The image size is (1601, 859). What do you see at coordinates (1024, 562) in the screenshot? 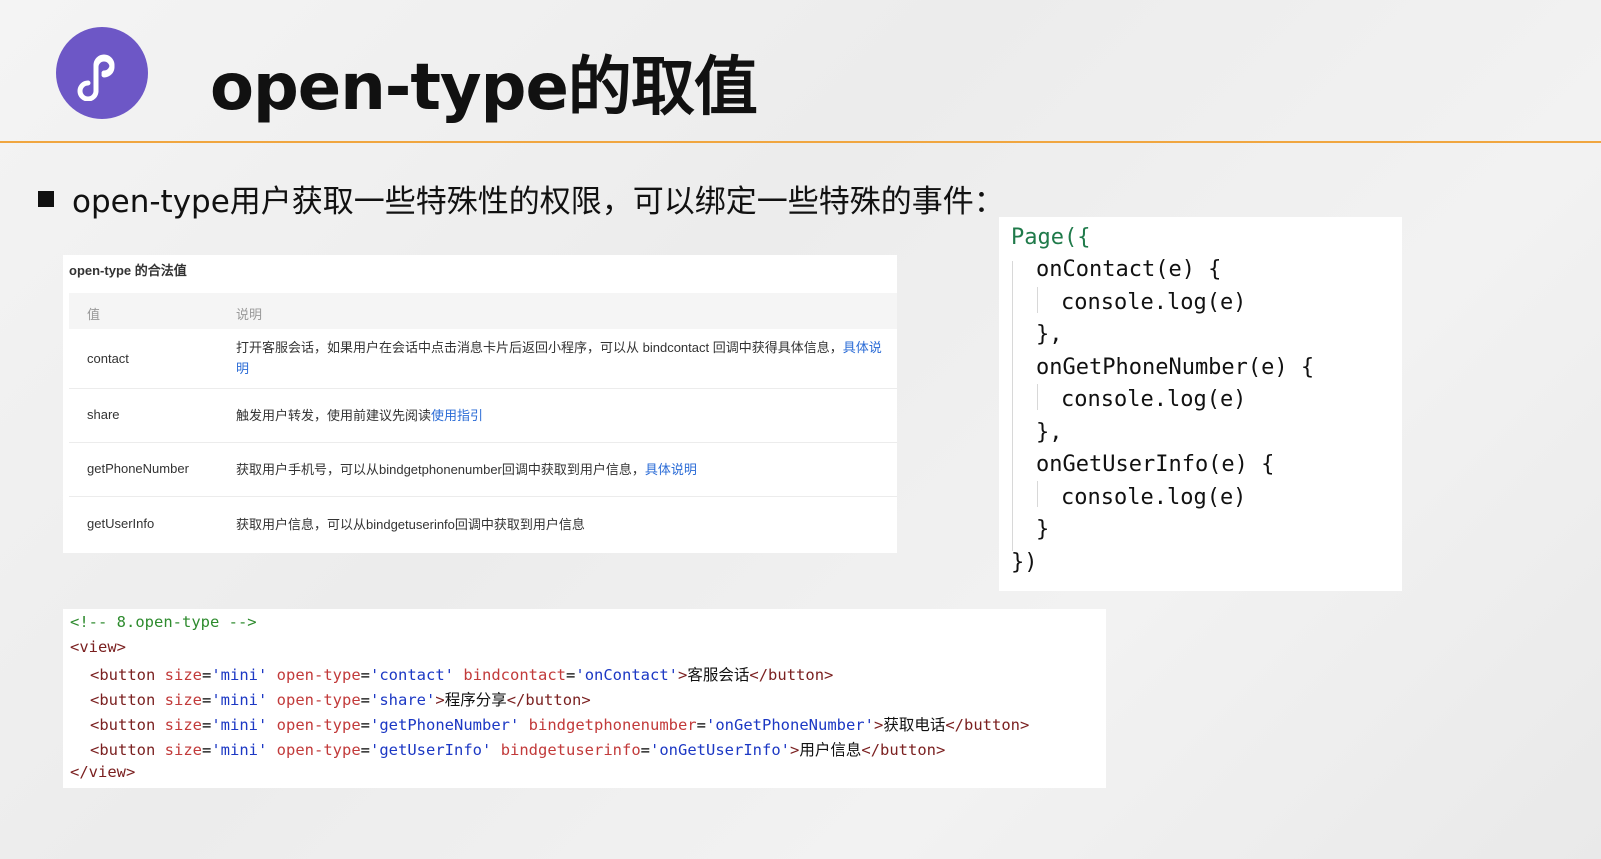
I see `code-line: })` at bounding box center [1024, 562].